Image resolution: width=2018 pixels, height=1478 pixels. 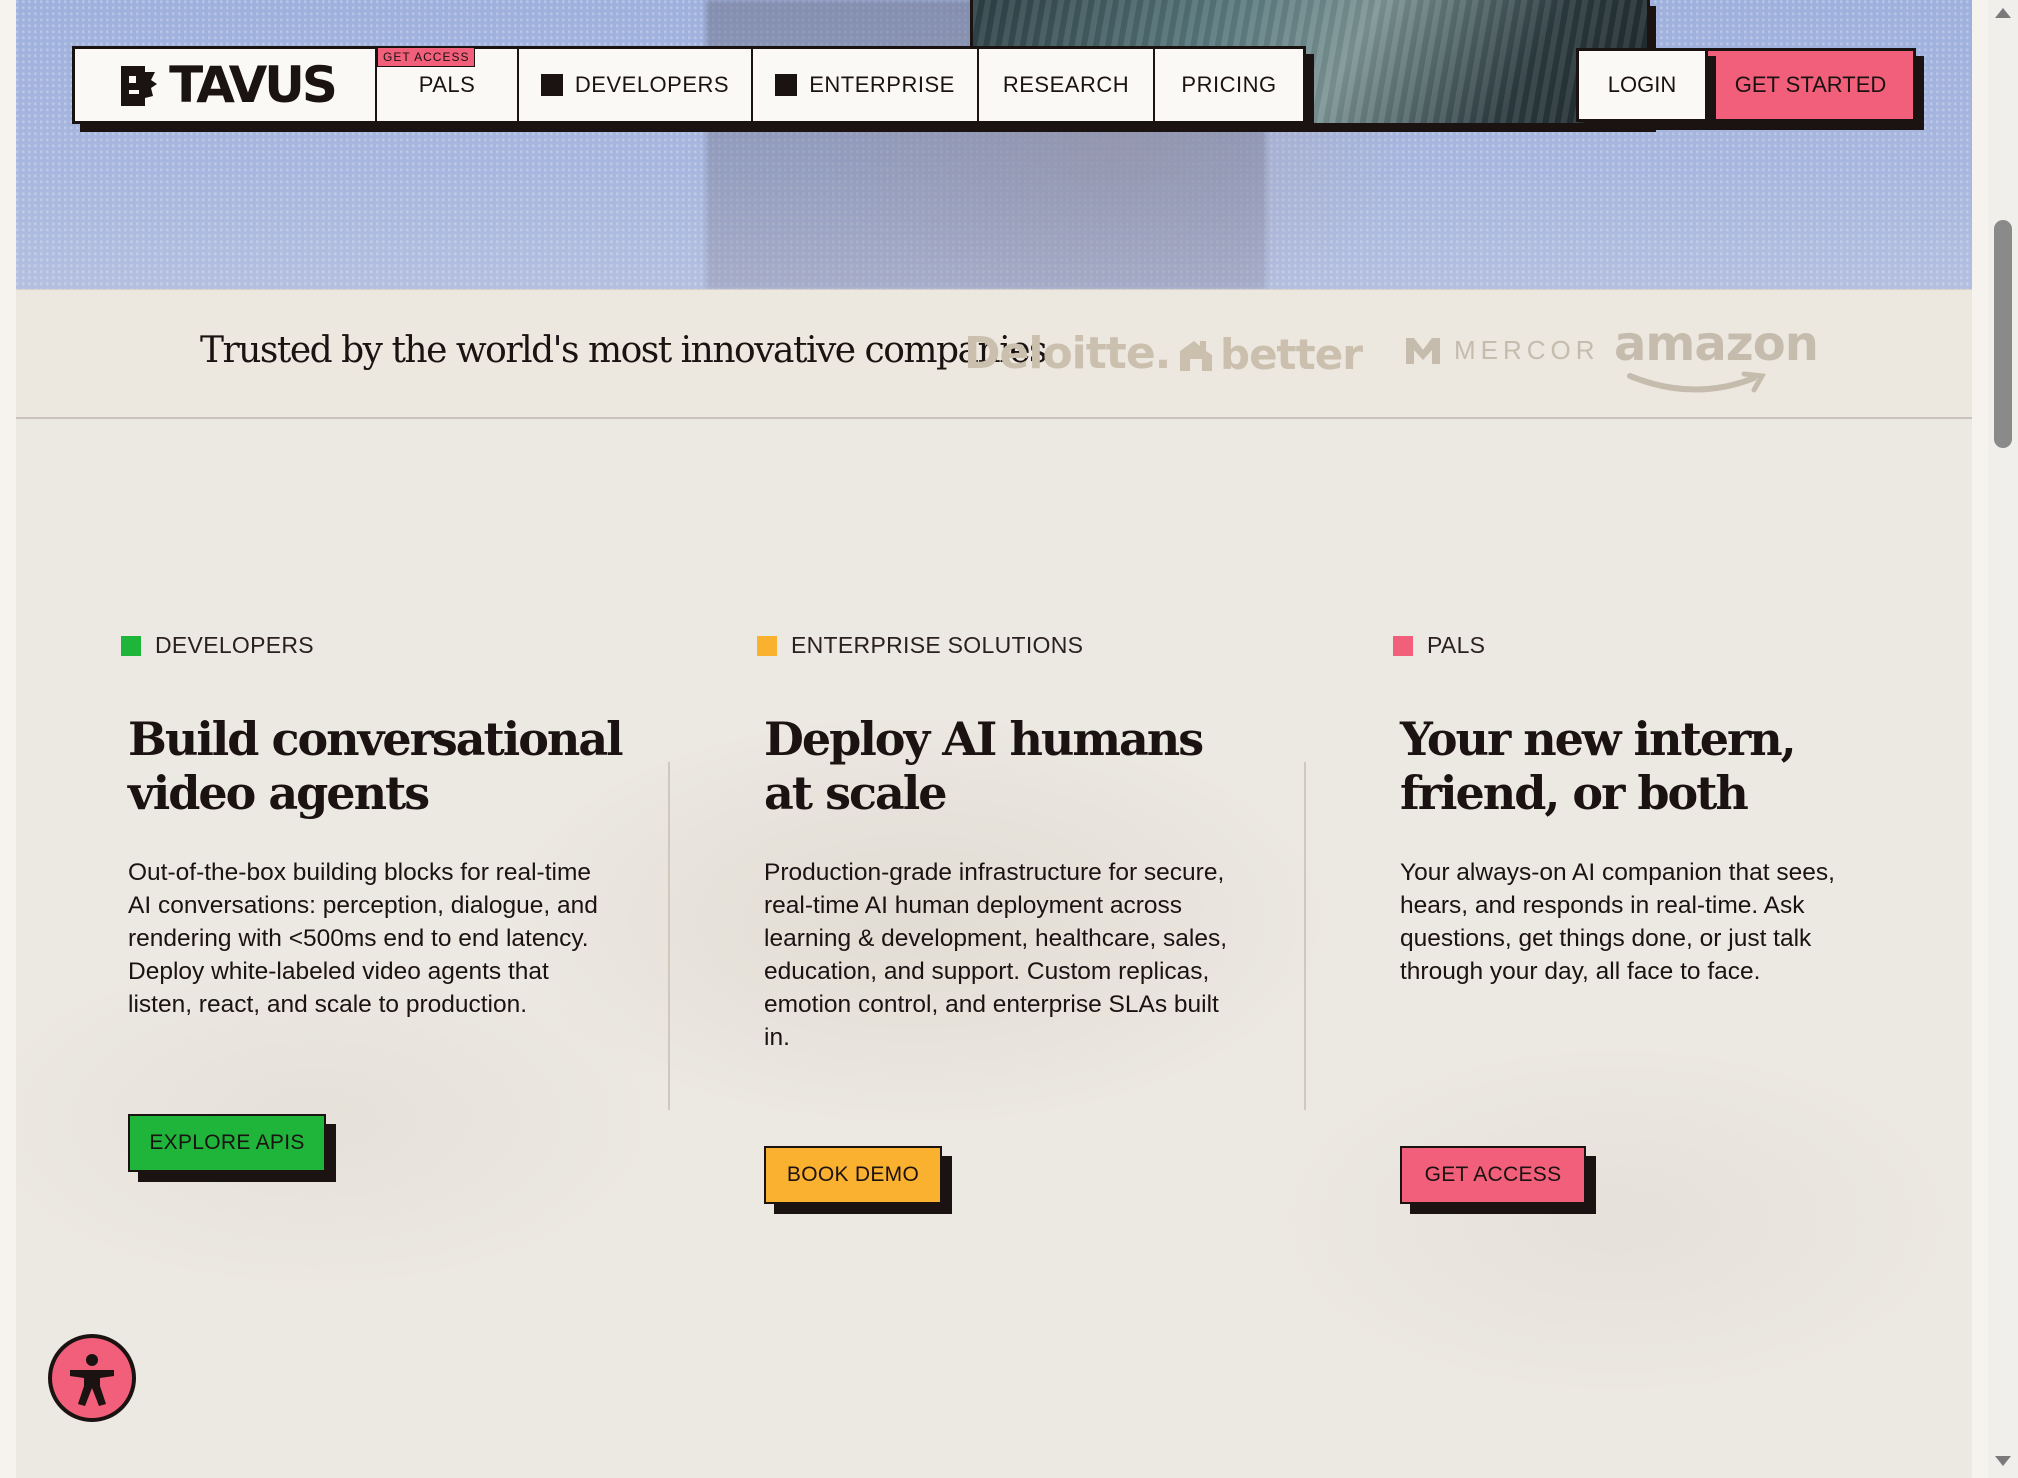 I want to click on nav-item-pricing: PRICING, so click(x=1229, y=85).